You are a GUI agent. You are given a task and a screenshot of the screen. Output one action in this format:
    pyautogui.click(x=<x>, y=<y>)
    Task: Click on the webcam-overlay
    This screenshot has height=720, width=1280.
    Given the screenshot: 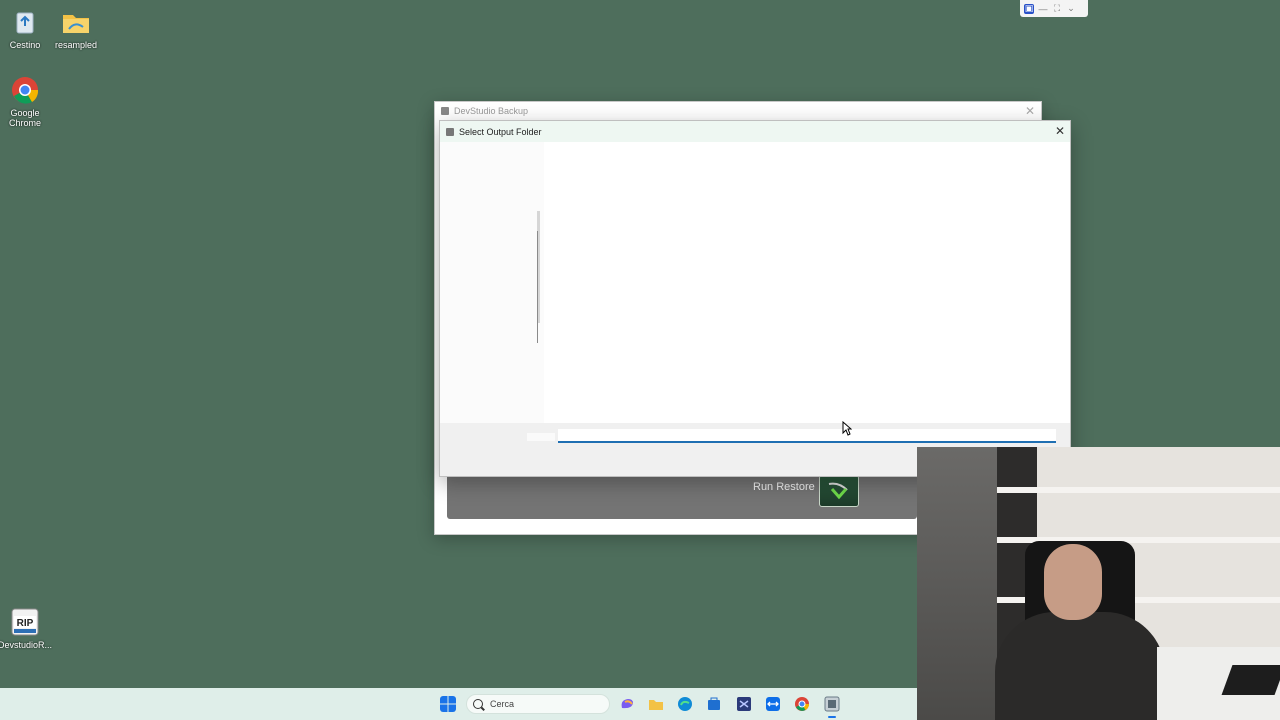 What is the action you would take?
    pyautogui.click(x=1098, y=583)
    